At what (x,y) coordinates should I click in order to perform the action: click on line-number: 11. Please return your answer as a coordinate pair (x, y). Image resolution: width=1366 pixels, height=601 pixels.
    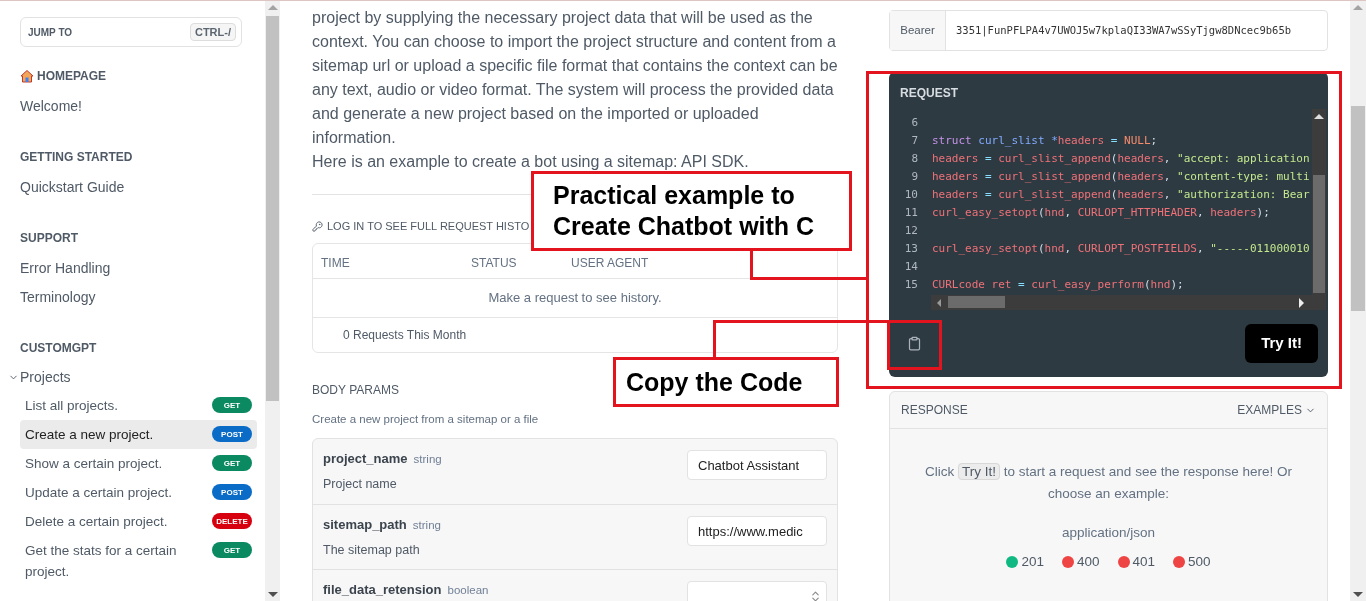
    Looking at the image, I should click on (911, 213).